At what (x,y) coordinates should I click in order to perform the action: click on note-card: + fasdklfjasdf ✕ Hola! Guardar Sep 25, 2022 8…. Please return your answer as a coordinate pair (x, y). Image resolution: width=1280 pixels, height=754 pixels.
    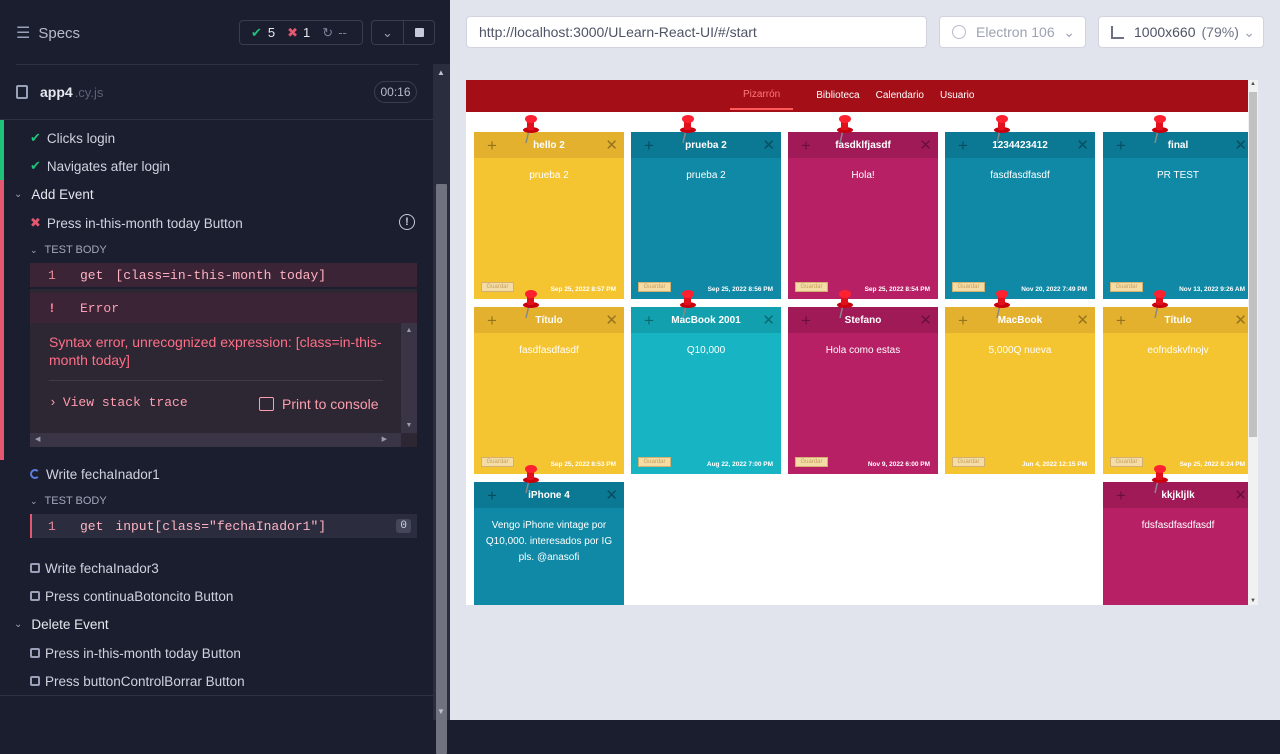
    Looking at the image, I should click on (863, 215).